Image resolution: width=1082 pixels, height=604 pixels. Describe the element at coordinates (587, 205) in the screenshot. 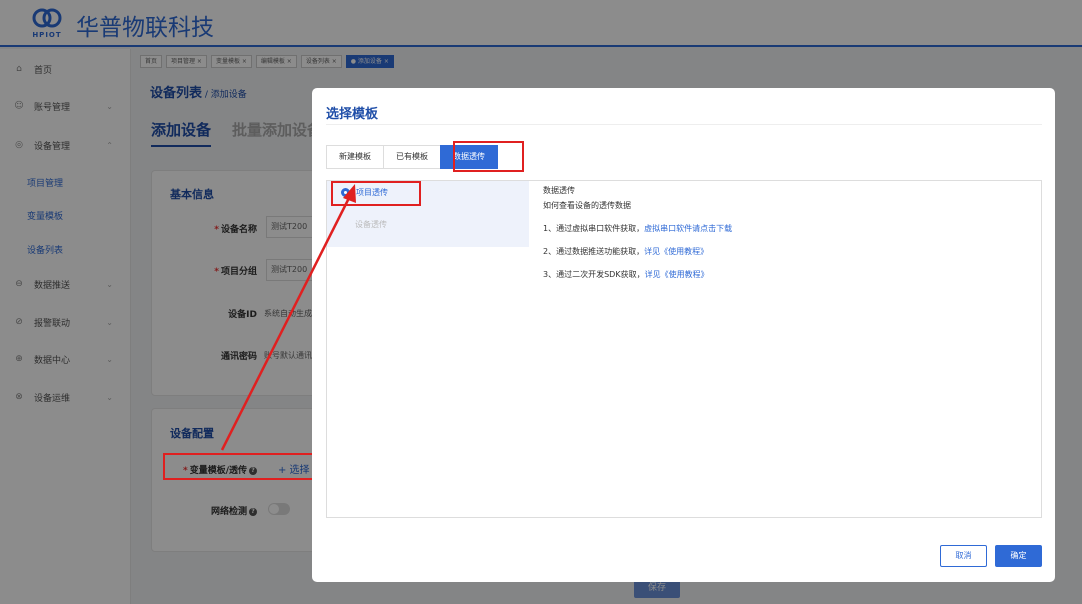

I see `info-howto: 如何查看设备的透传数据` at that location.